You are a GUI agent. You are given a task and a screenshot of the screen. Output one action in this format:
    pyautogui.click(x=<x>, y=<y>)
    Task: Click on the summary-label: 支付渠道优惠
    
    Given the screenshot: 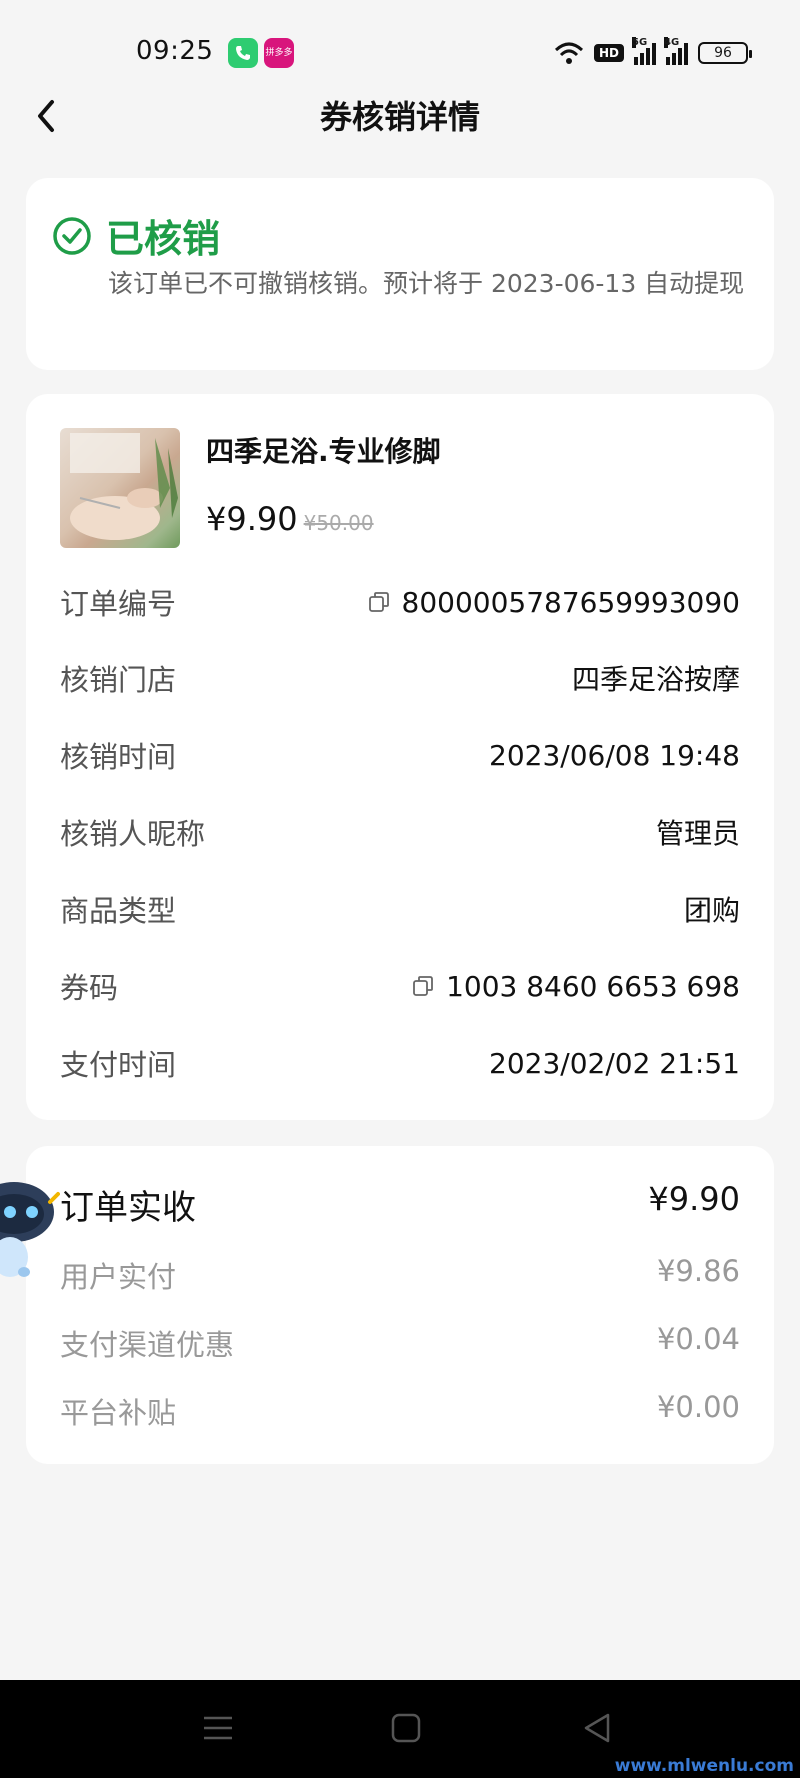 What is the action you would take?
    pyautogui.click(x=147, y=1345)
    